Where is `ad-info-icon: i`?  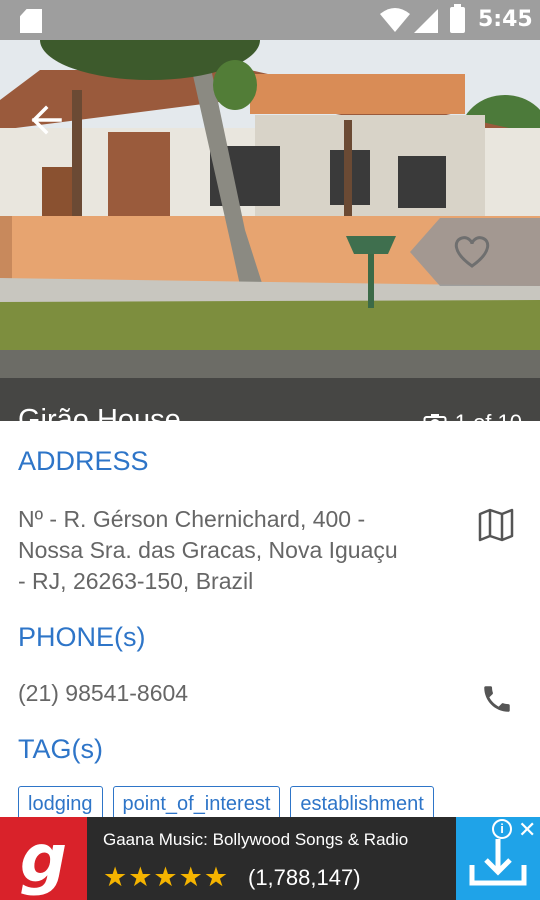 ad-info-icon: i is located at coordinates (502, 829).